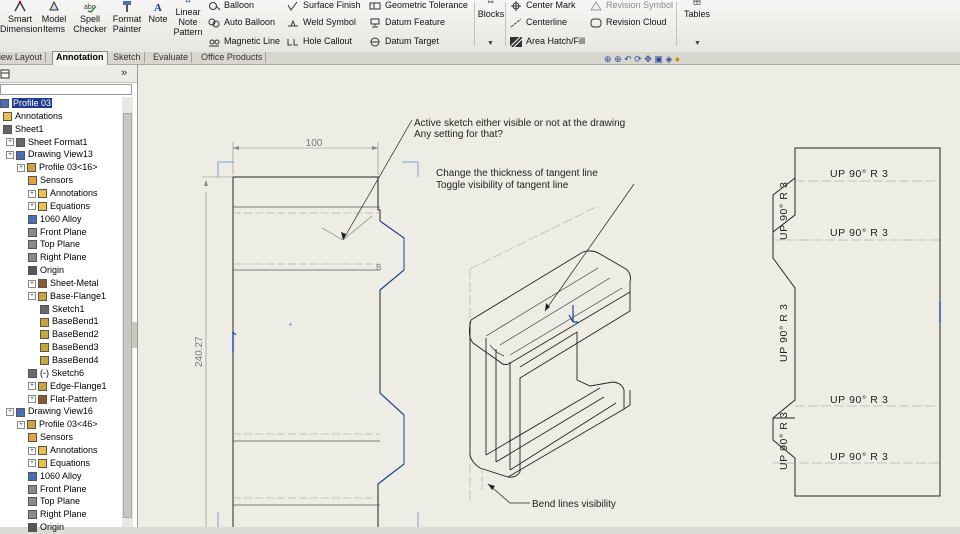 Image resolution: width=960 pixels, height=534 pixels. I want to click on tree-node: (-) Sketch6, so click(56, 373).